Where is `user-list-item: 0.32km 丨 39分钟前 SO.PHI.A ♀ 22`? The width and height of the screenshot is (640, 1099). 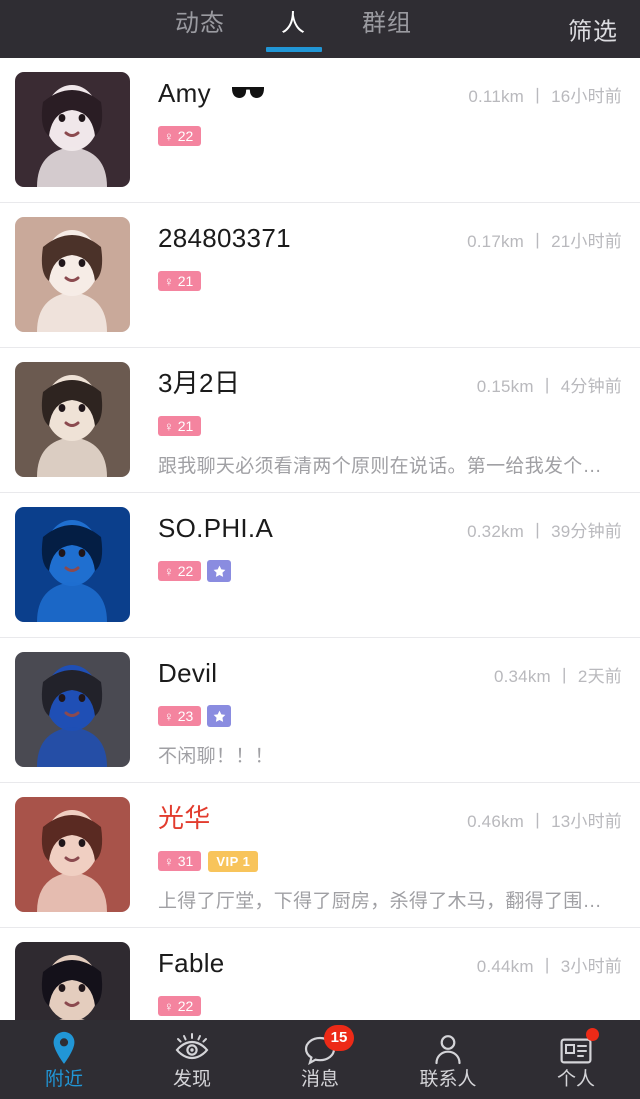 user-list-item: 0.32km 丨 39分钟前 SO.PHI.A ♀ 22 is located at coordinates (320, 565).